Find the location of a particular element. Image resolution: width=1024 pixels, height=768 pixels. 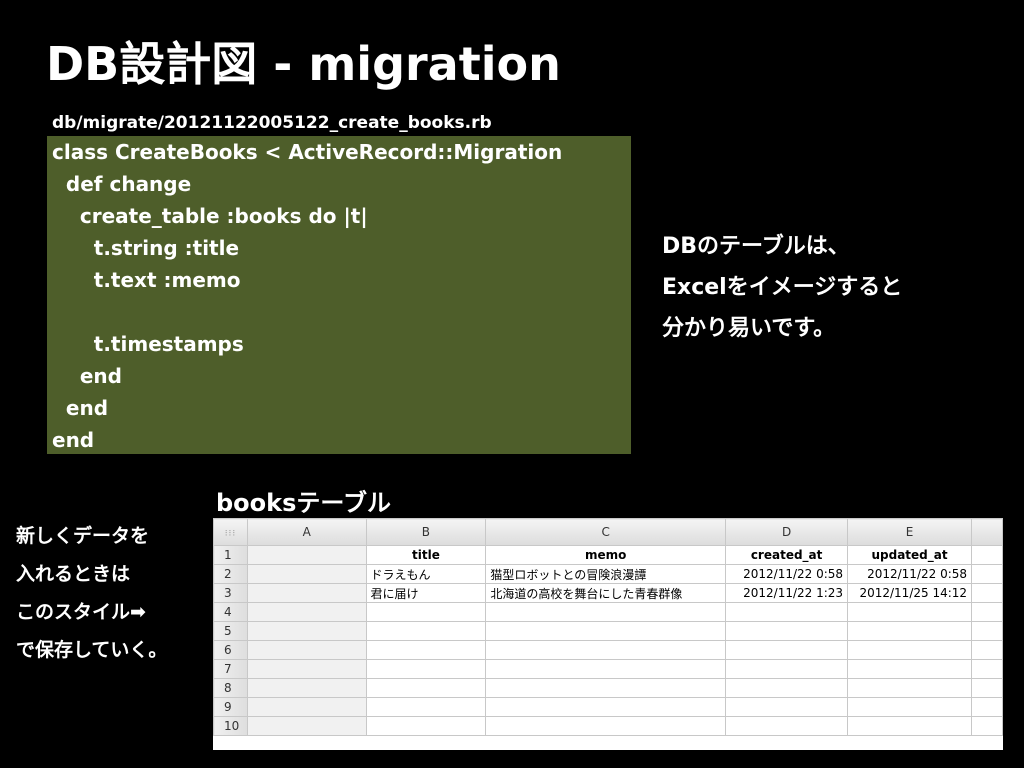

table-row: 6 is located at coordinates (608, 650).